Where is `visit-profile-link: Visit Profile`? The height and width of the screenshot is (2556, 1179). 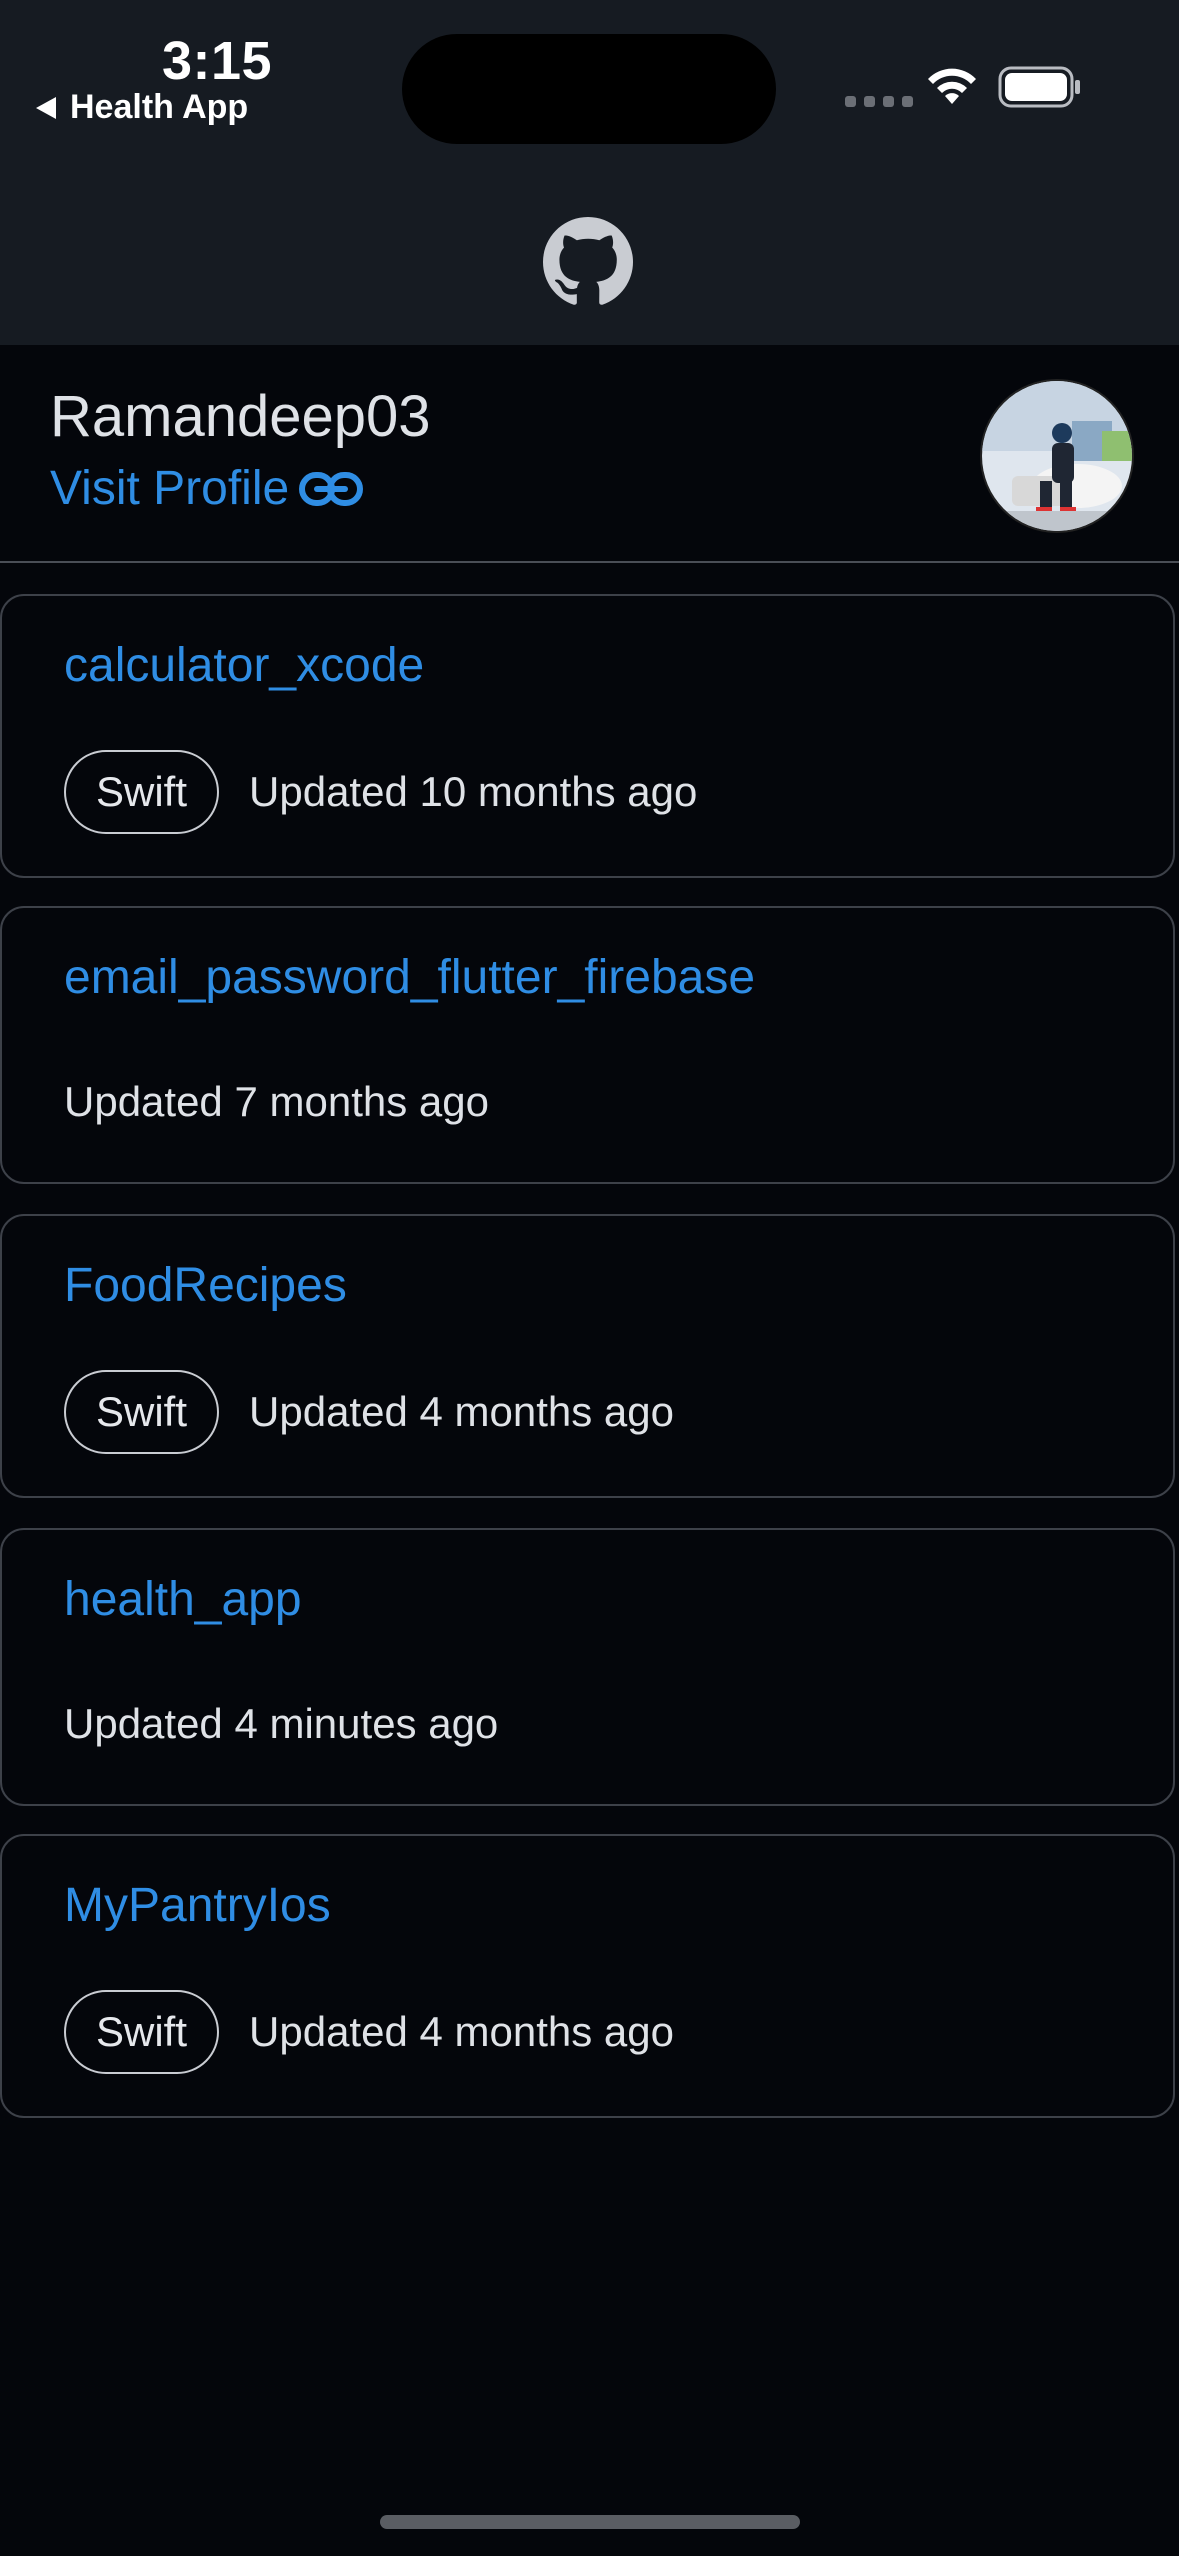
visit-profile-link: Visit Profile is located at coordinates (207, 488).